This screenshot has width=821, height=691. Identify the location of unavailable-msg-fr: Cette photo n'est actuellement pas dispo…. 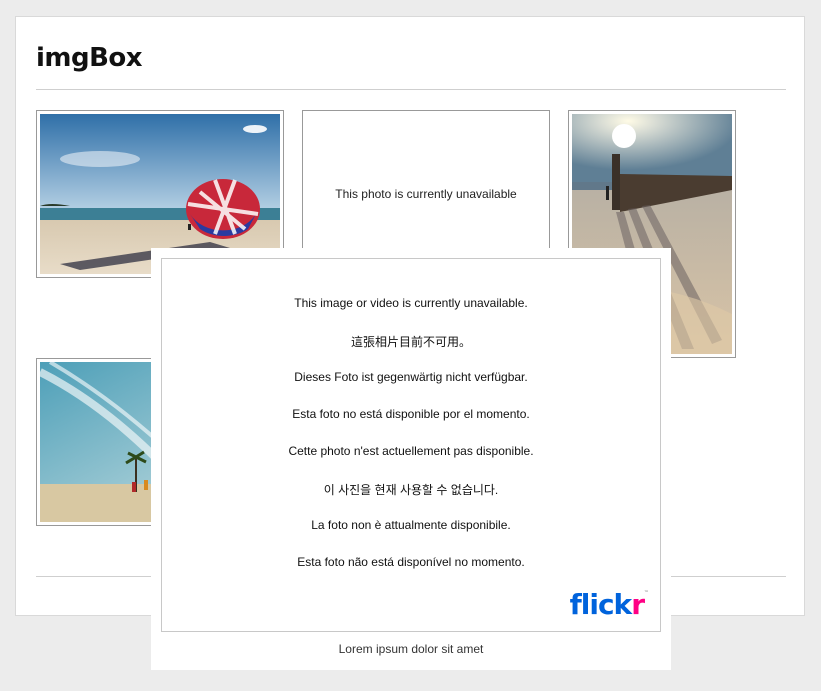
(411, 451).